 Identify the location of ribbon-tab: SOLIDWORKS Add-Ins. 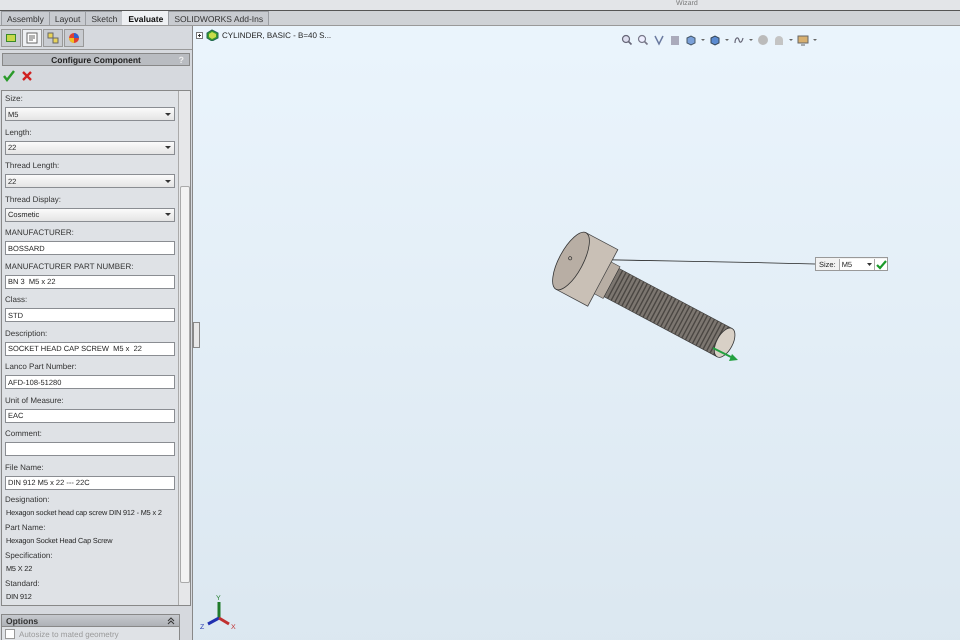
(219, 18).